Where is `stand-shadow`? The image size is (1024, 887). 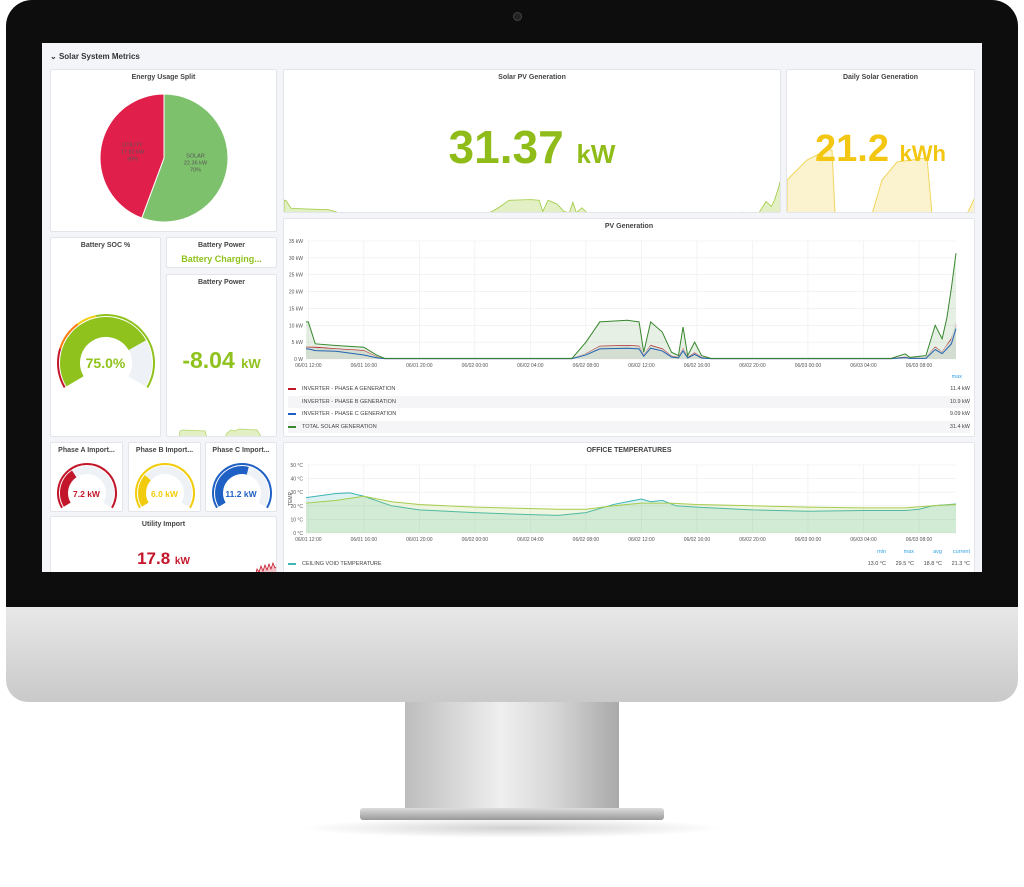 stand-shadow is located at coordinates (512, 828).